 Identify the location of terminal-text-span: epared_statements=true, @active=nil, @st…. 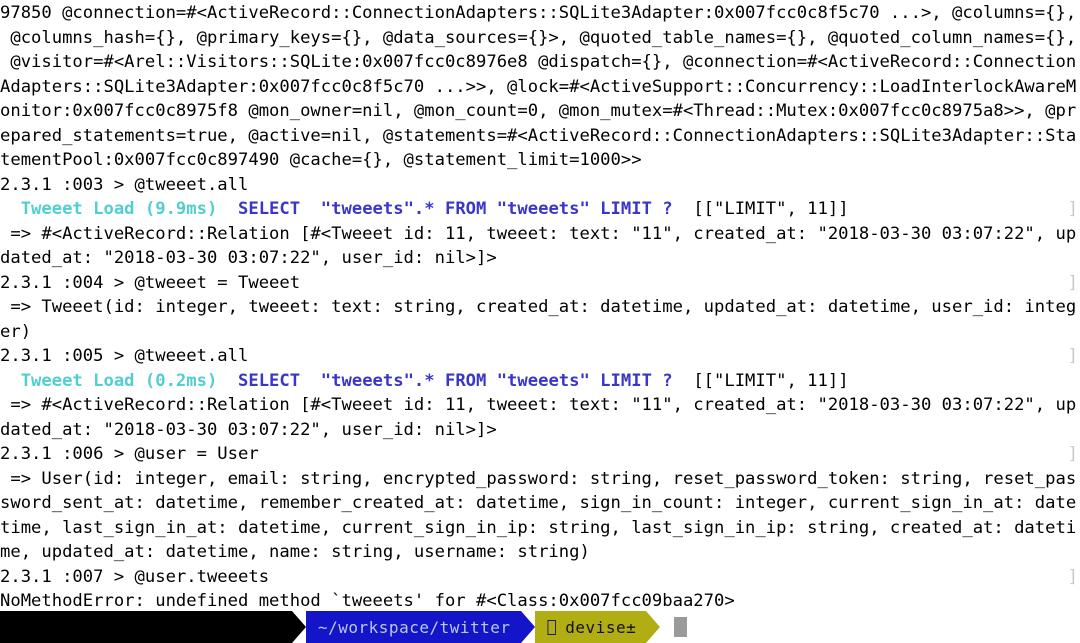
(538, 135).